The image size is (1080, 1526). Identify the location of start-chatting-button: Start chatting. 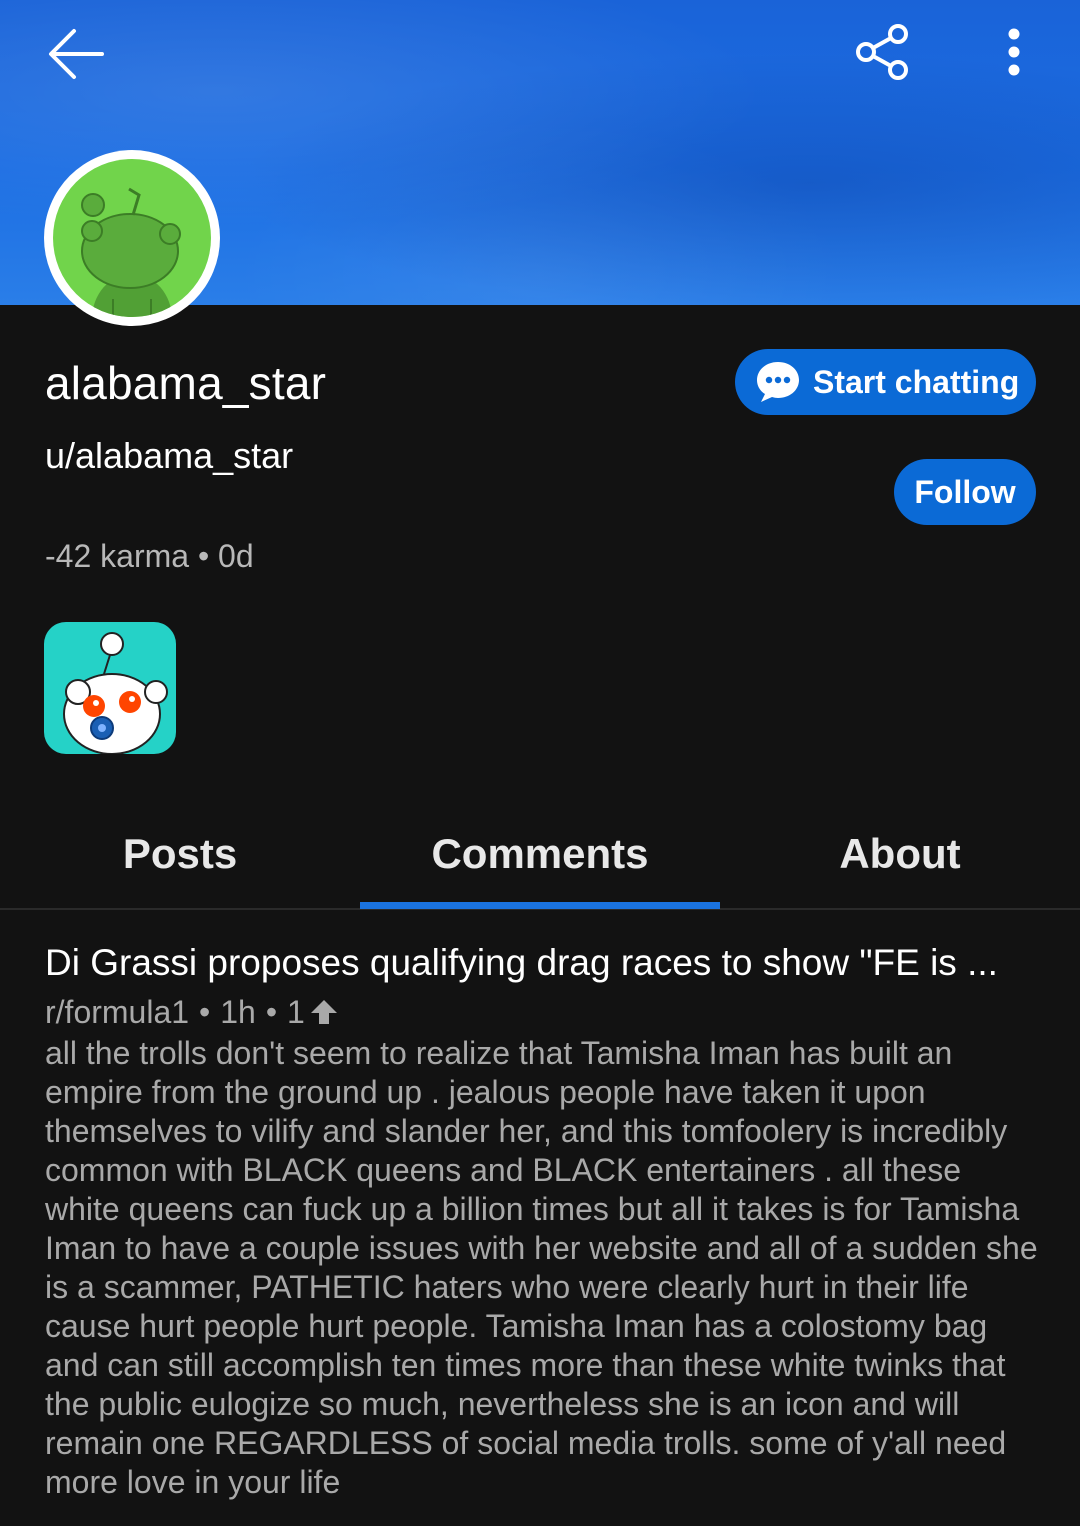
(885, 382).